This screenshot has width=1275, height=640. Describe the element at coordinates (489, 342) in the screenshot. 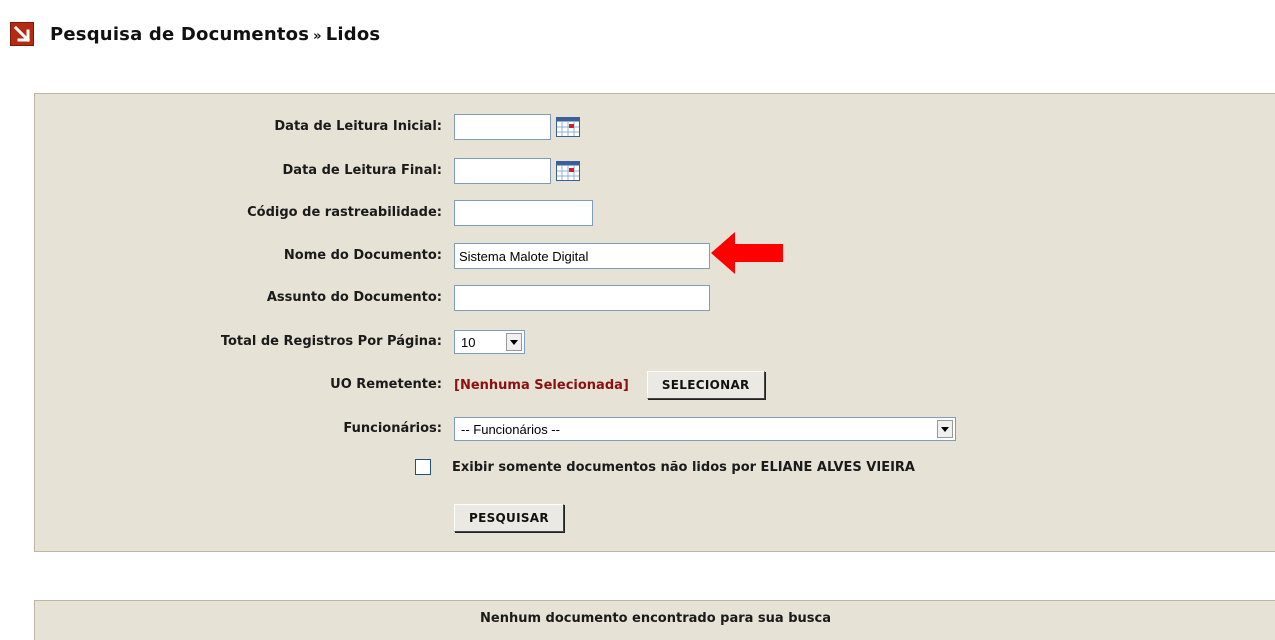

I see `total-select: 10` at that location.